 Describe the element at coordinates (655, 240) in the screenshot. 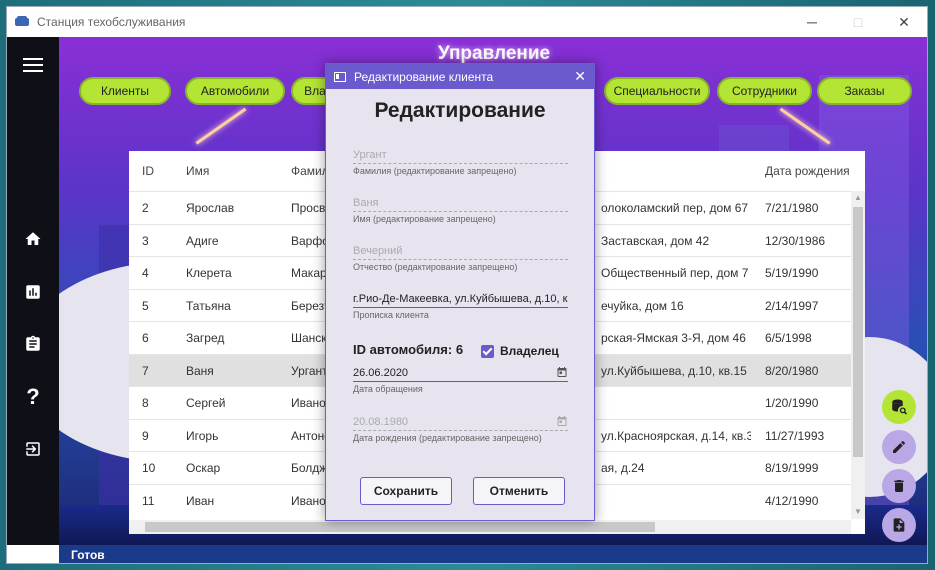

I see `table-cell: Заставская, дом 42` at that location.